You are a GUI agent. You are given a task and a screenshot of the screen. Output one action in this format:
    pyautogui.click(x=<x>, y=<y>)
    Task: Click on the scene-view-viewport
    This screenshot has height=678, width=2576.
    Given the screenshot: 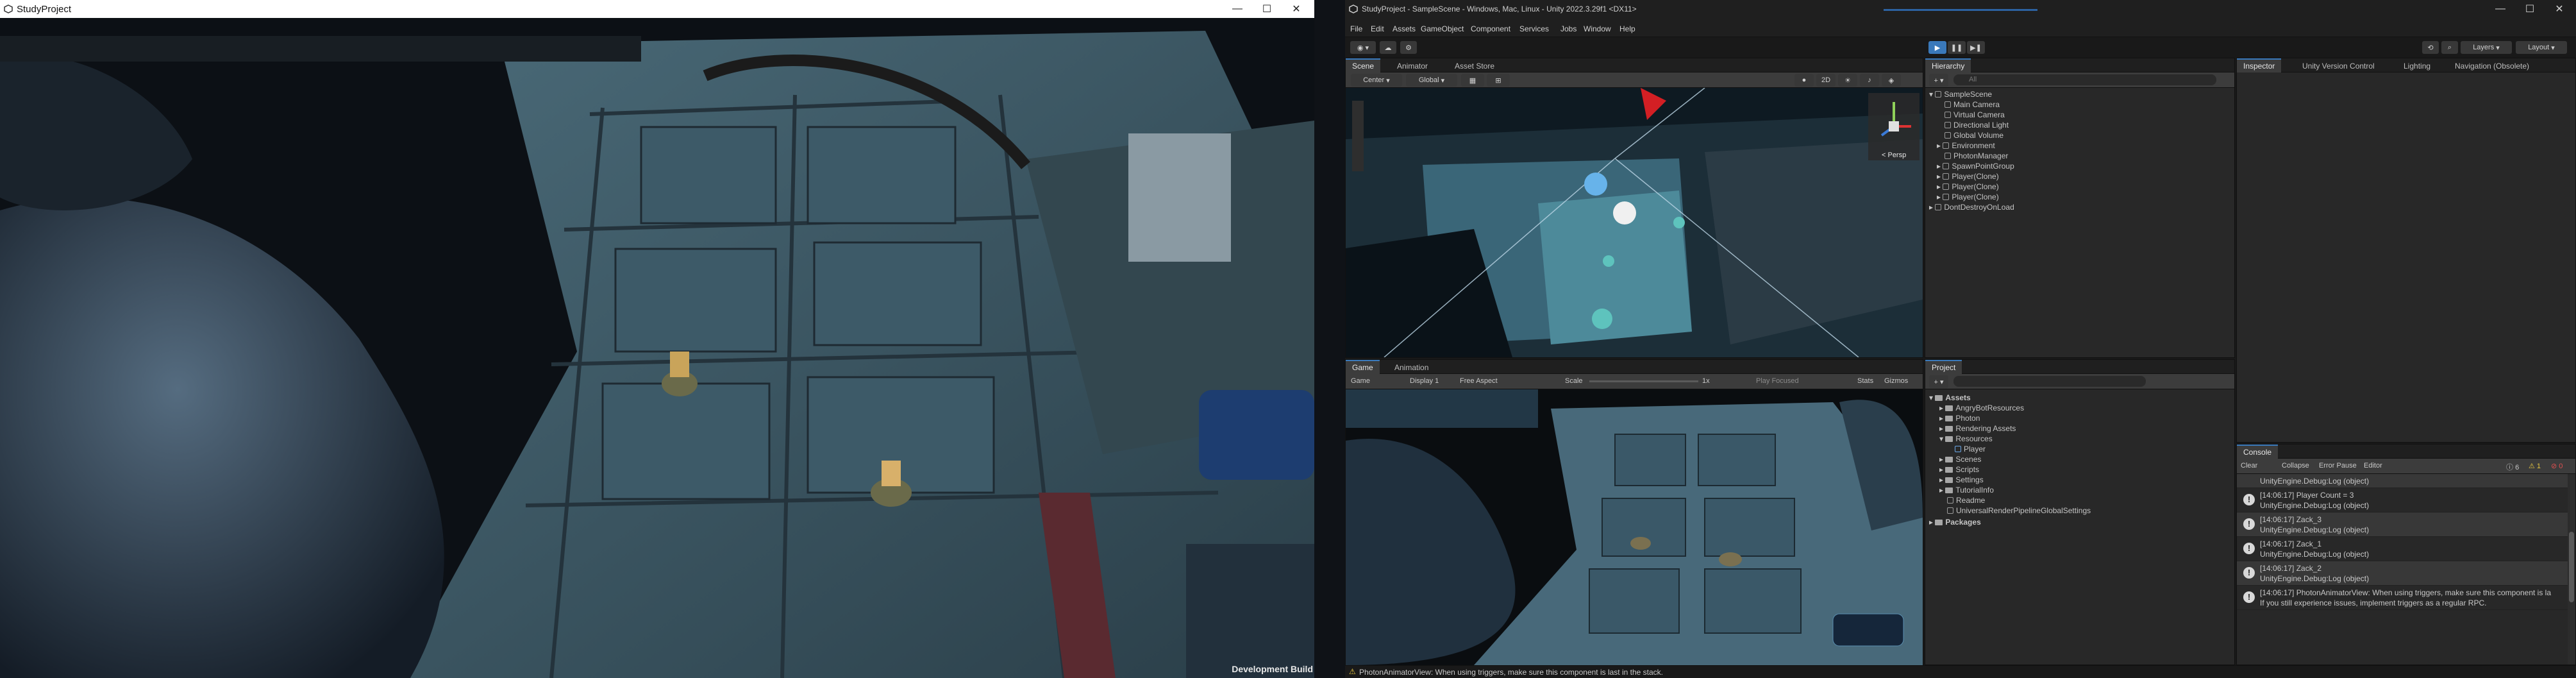 What is the action you would take?
    pyautogui.click(x=1634, y=222)
    